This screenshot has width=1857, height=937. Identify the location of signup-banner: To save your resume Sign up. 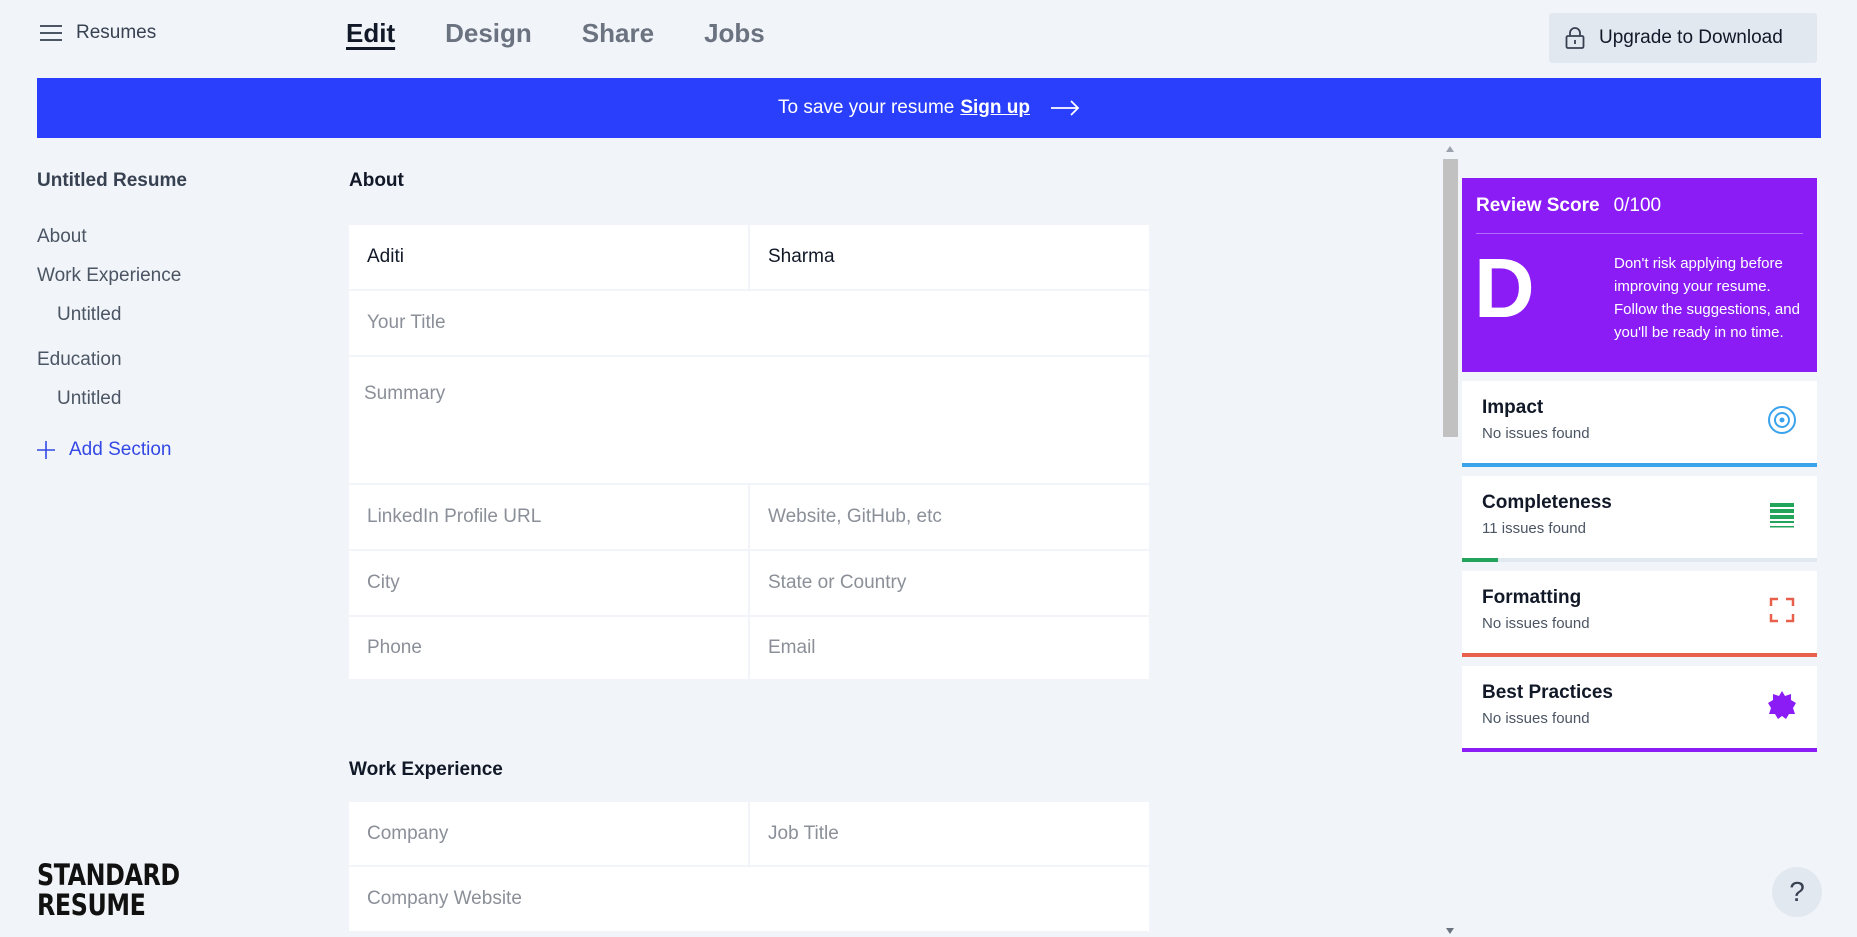
(929, 108).